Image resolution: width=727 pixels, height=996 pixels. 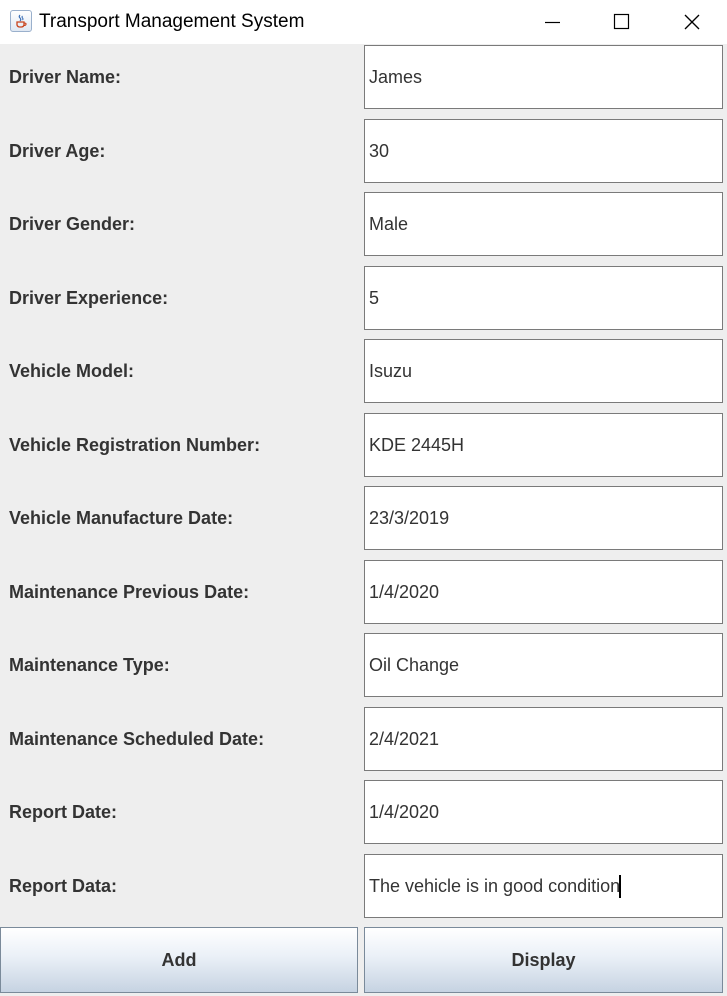 I want to click on driver-age-input, so click(x=543, y=151).